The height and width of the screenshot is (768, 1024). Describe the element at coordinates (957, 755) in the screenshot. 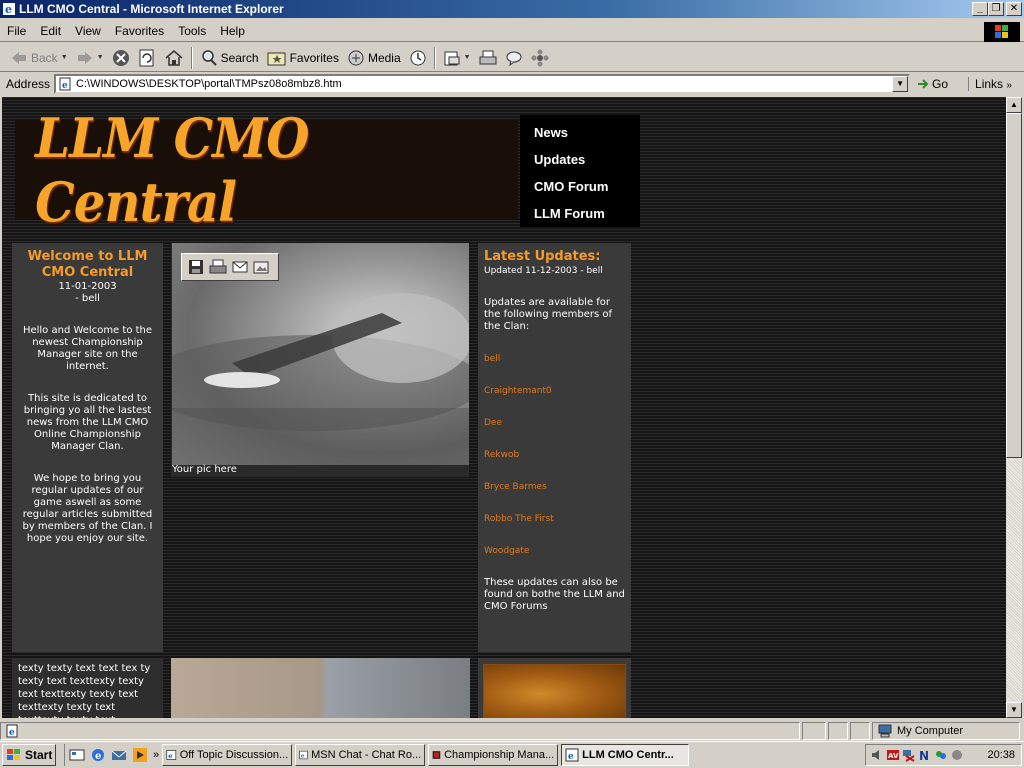

I see `tray-app-icon` at that location.